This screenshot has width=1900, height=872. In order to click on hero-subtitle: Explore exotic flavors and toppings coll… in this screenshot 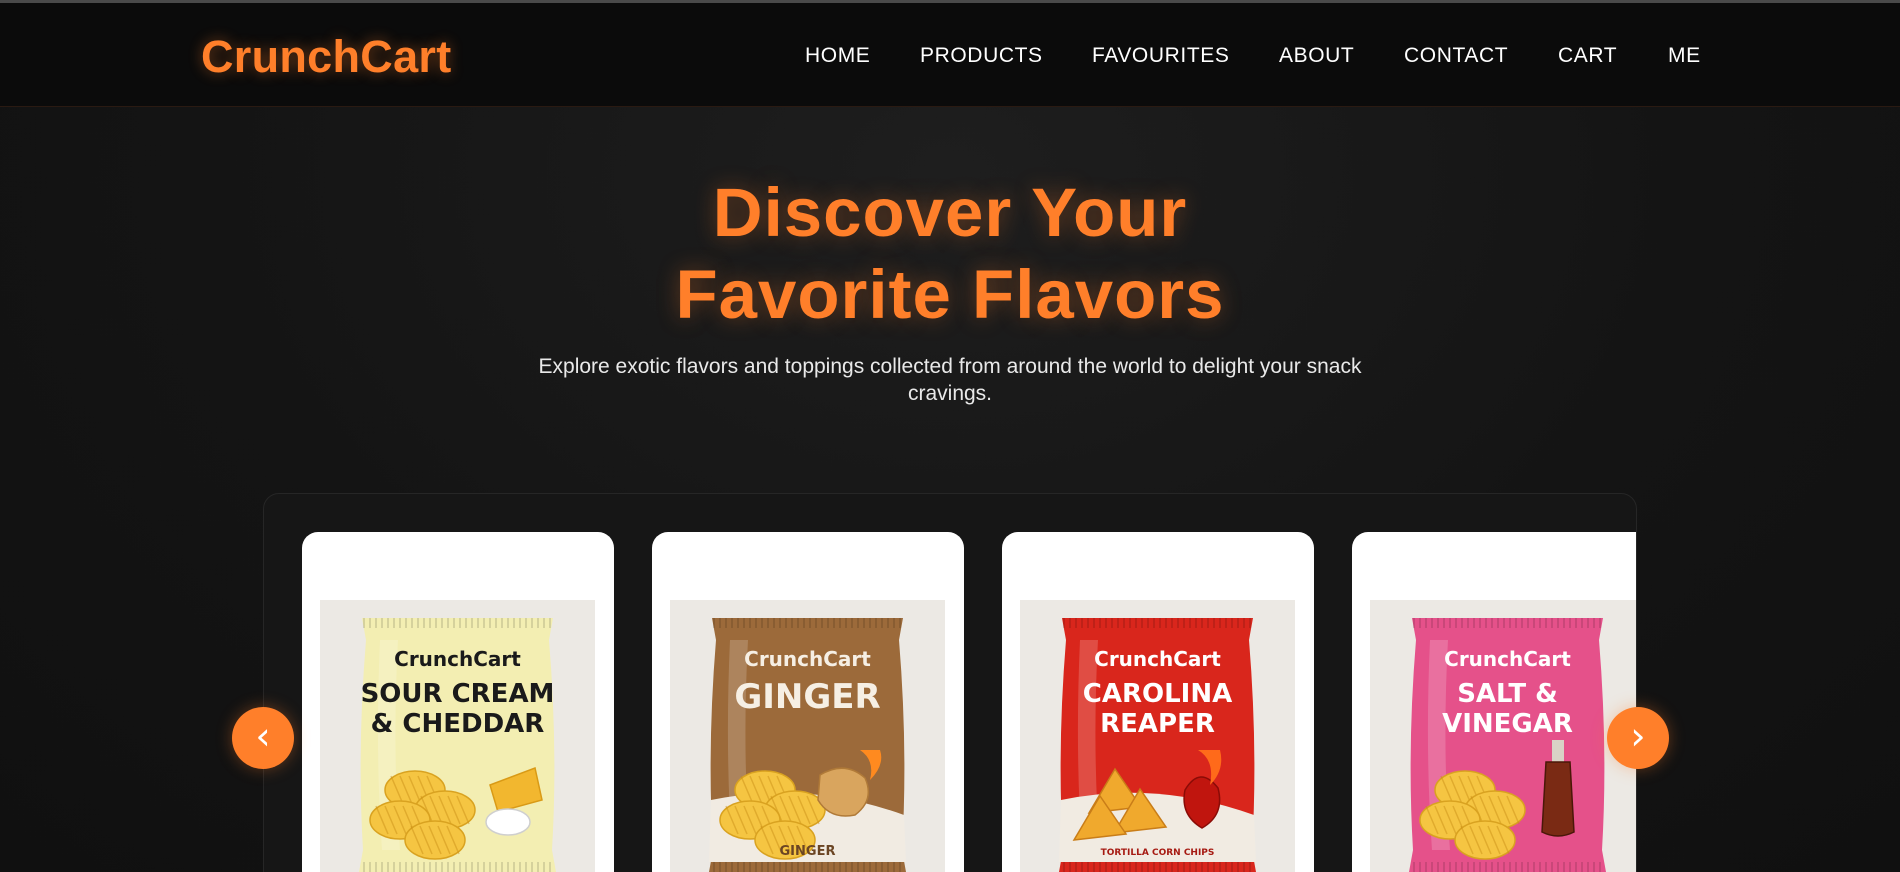, I will do `click(950, 380)`.